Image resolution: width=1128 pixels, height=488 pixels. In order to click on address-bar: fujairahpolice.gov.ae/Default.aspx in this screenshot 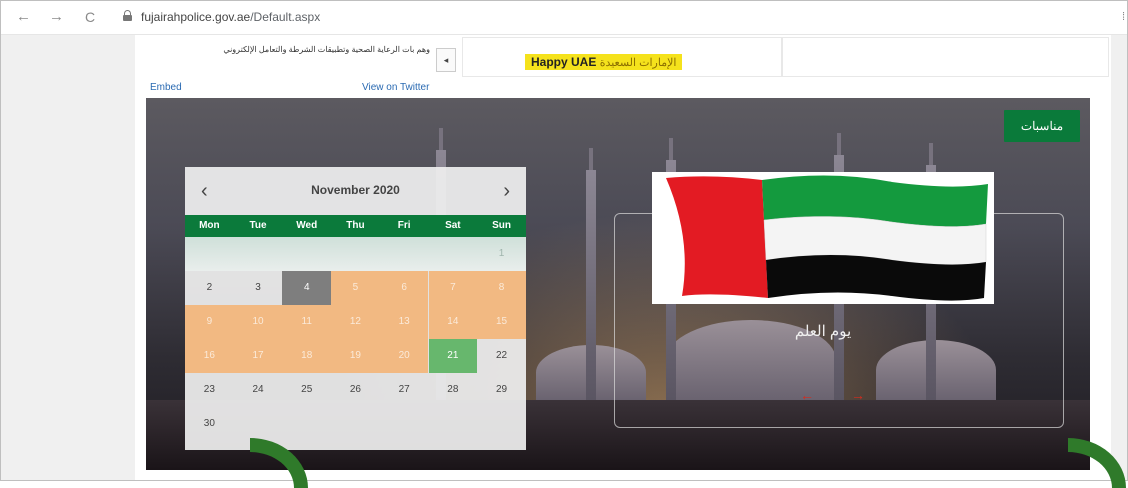, I will do `click(230, 17)`.